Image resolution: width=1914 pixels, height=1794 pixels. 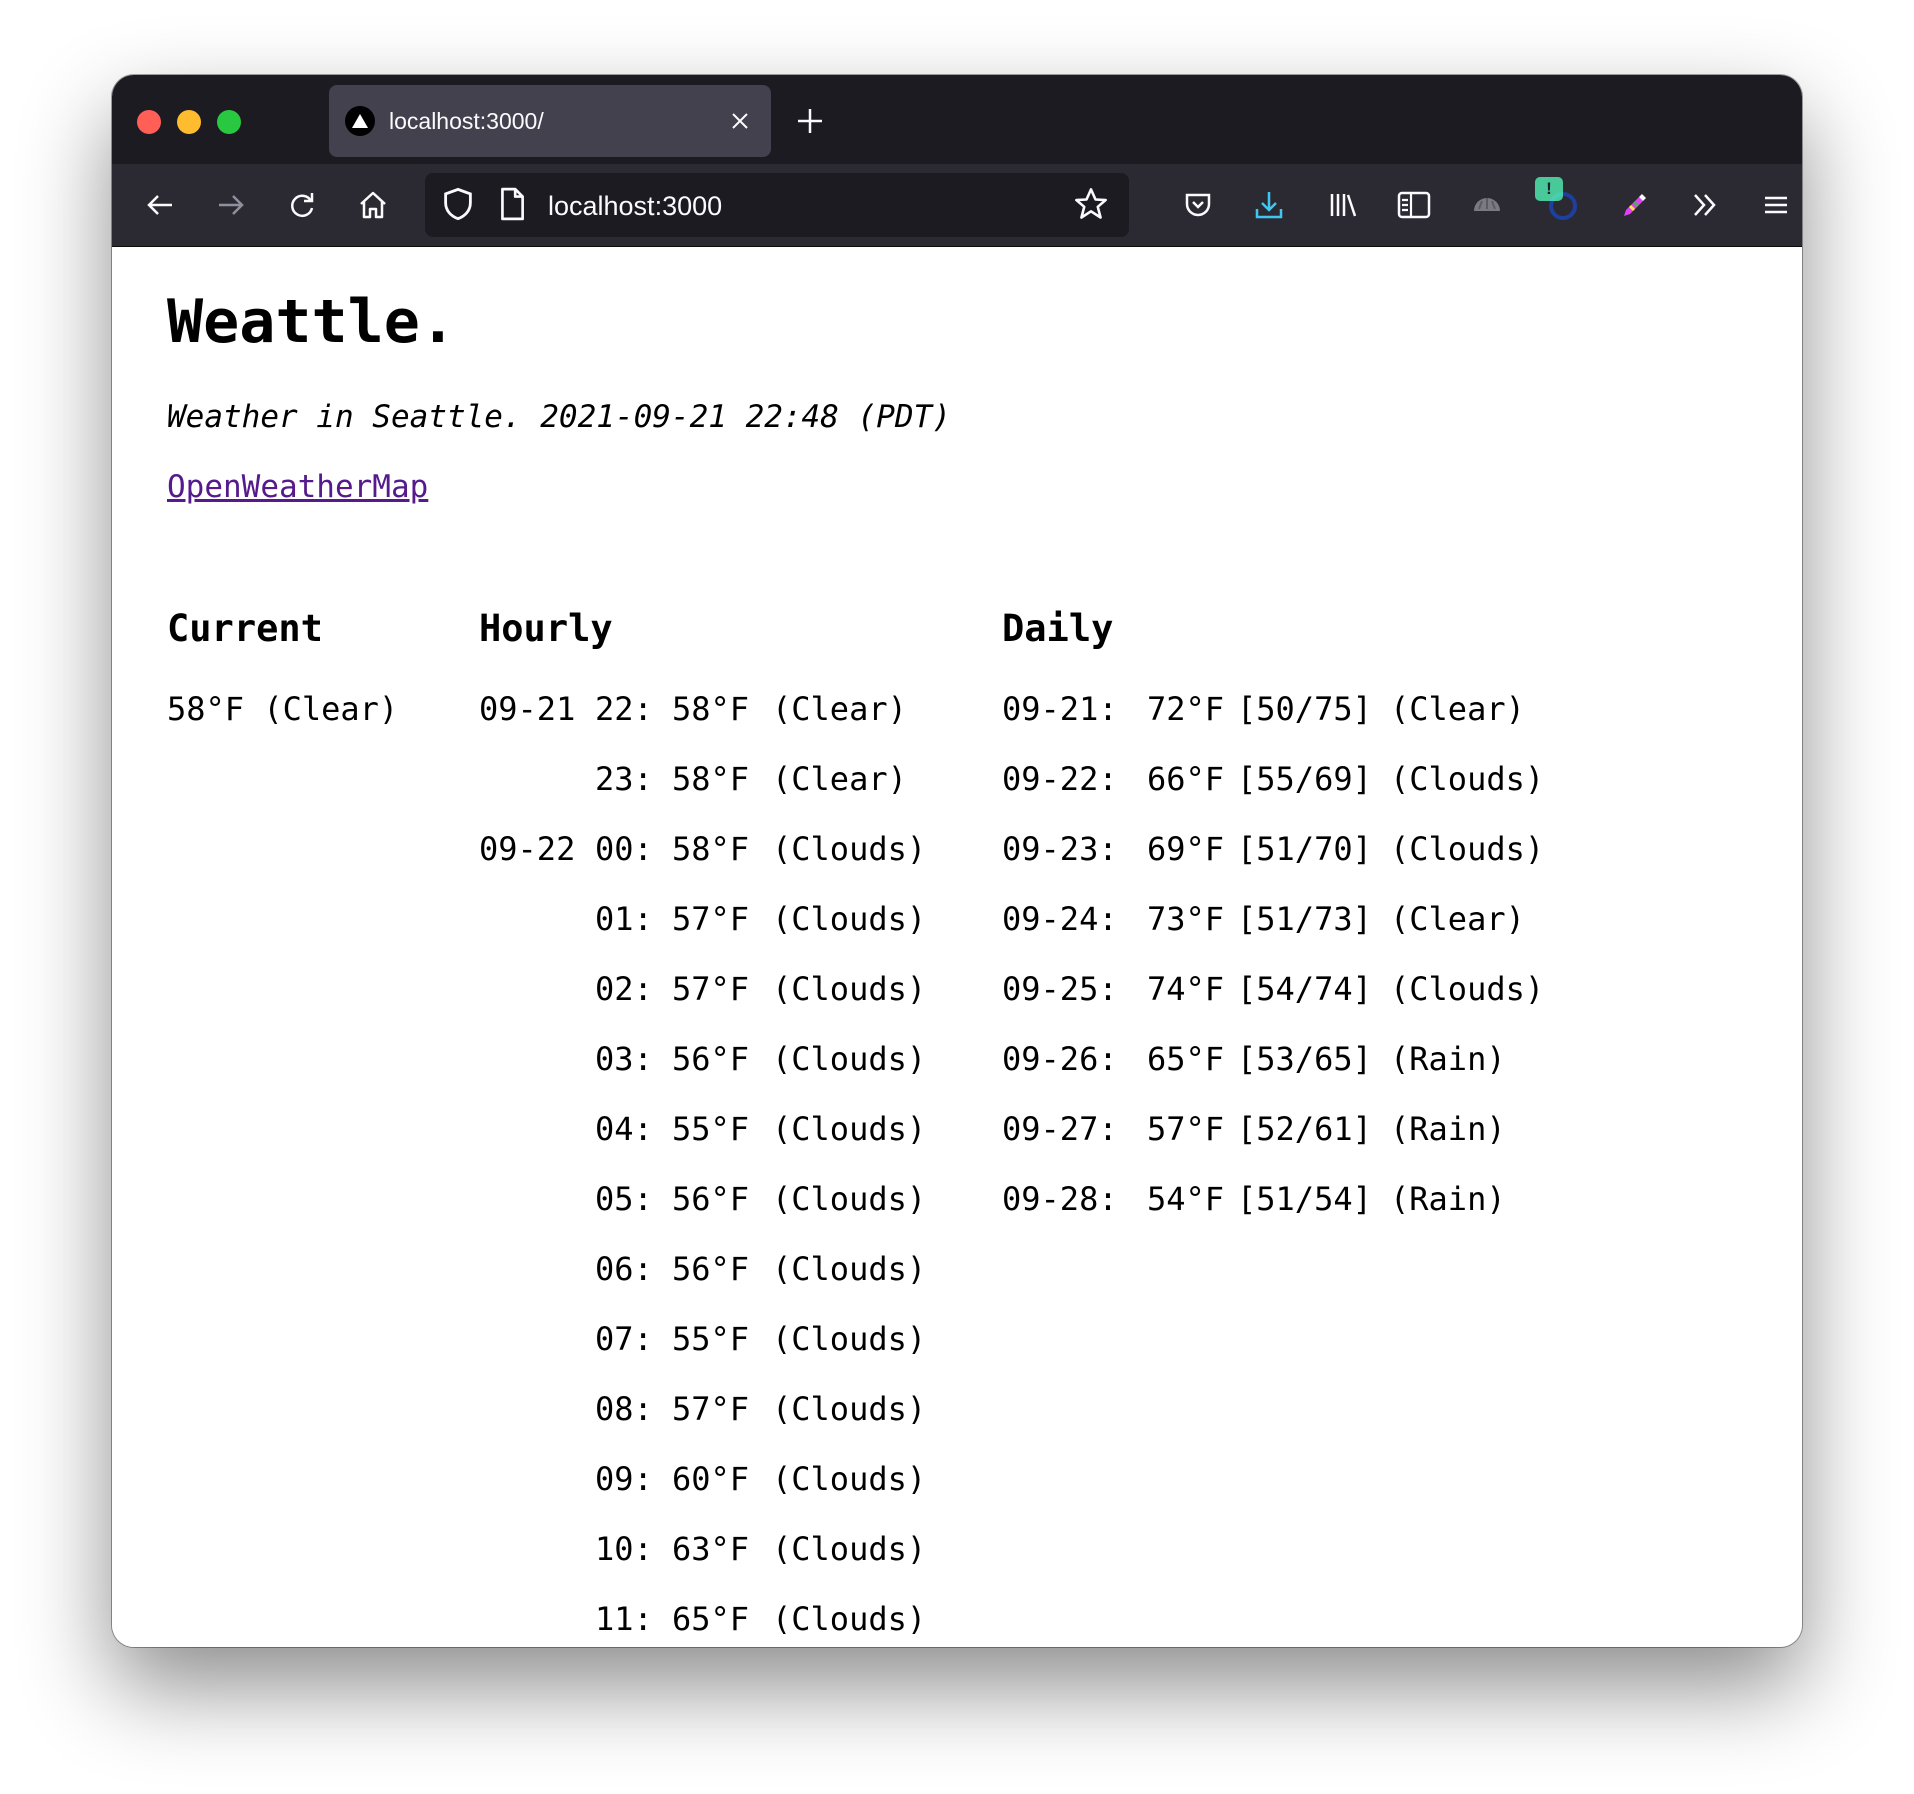 What do you see at coordinates (1186, 1129) in the screenshot?
I see `daily-temp: 57°F` at bounding box center [1186, 1129].